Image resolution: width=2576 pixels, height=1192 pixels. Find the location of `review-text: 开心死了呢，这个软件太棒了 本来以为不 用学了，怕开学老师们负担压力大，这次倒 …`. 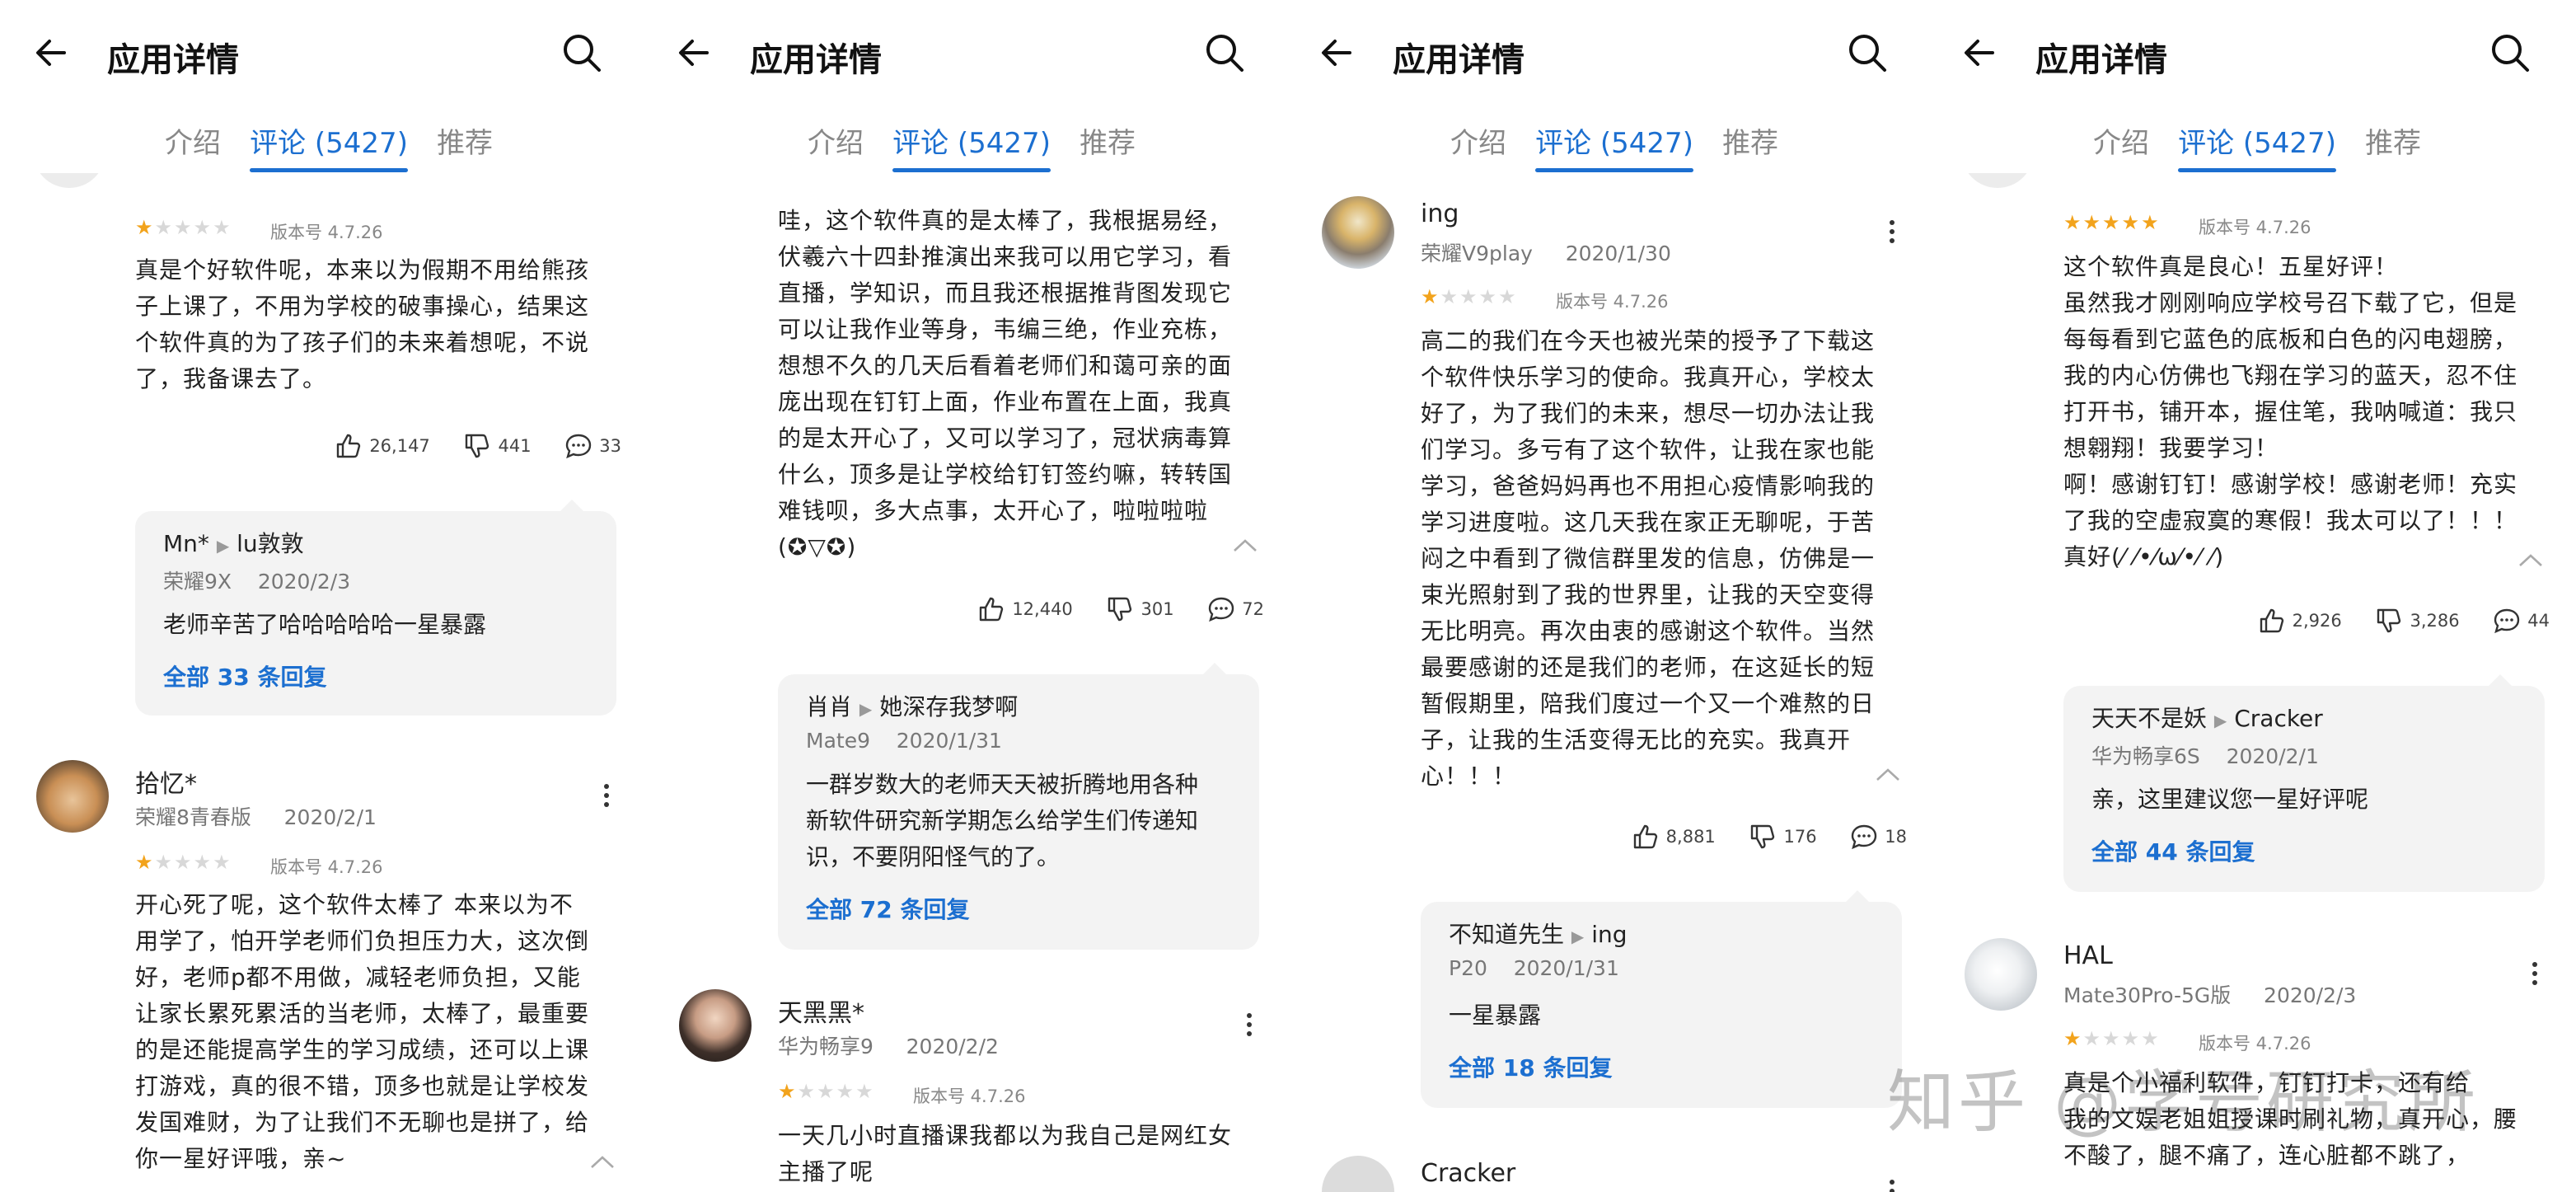

review-text: 开心死了呢，这个软件太棒了 本来以为不 用学了，怕开学老师们负担压力大，这次倒 … is located at coordinates (362, 1031).